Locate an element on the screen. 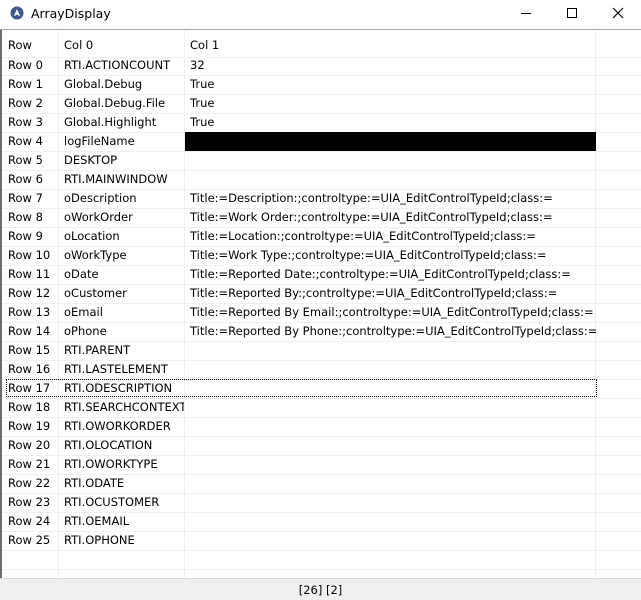 The image size is (641, 600). table-row: Row 24 RTI.OEMAIL is located at coordinates (321, 521).